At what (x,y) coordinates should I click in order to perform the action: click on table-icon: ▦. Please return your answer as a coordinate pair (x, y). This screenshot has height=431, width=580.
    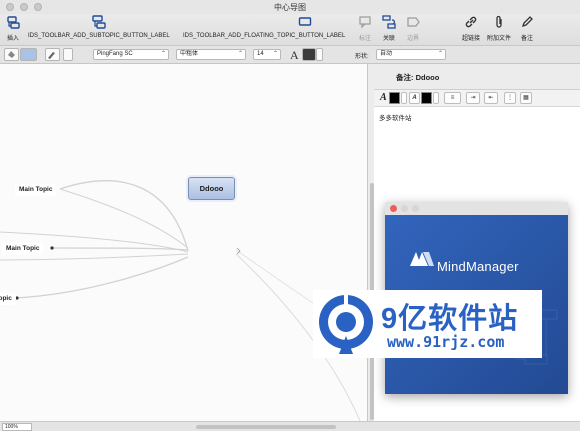
    Looking at the image, I should click on (526, 98).